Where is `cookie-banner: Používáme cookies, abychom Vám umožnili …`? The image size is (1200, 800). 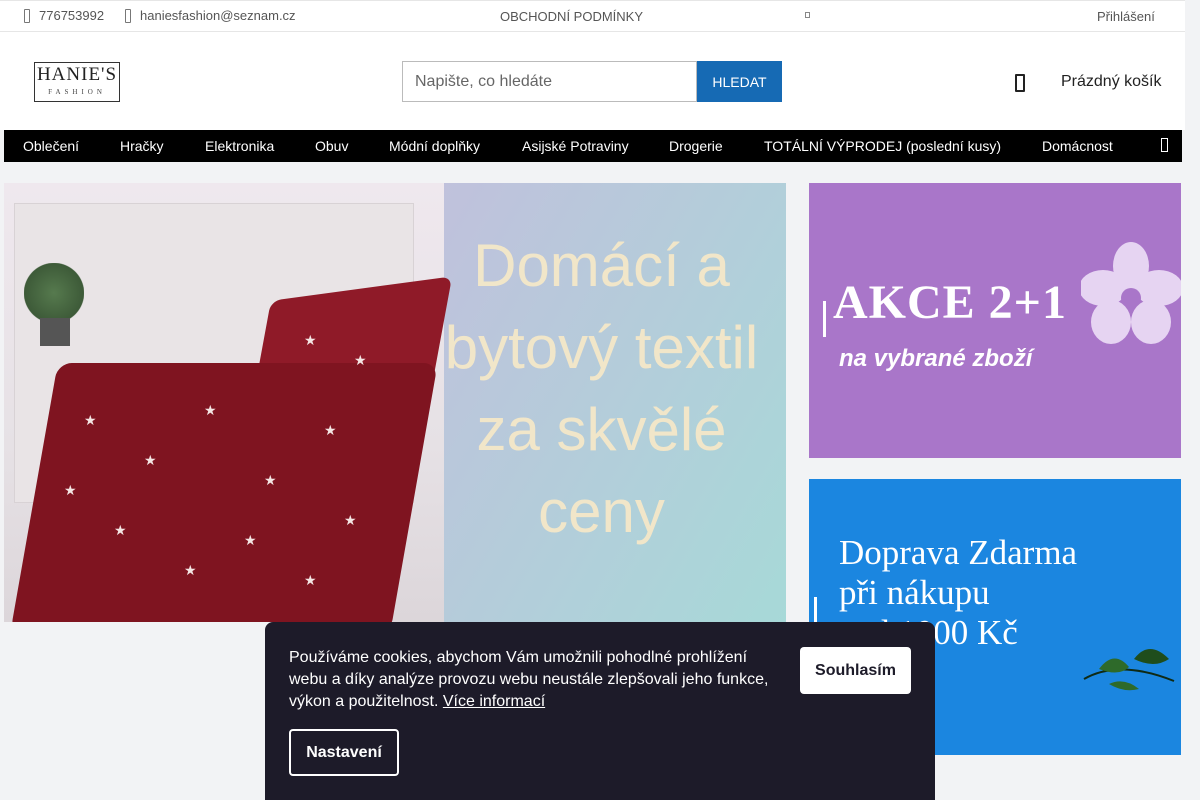
cookie-banner: Používáme cookies, abychom Vám umožnili … is located at coordinates (600, 711).